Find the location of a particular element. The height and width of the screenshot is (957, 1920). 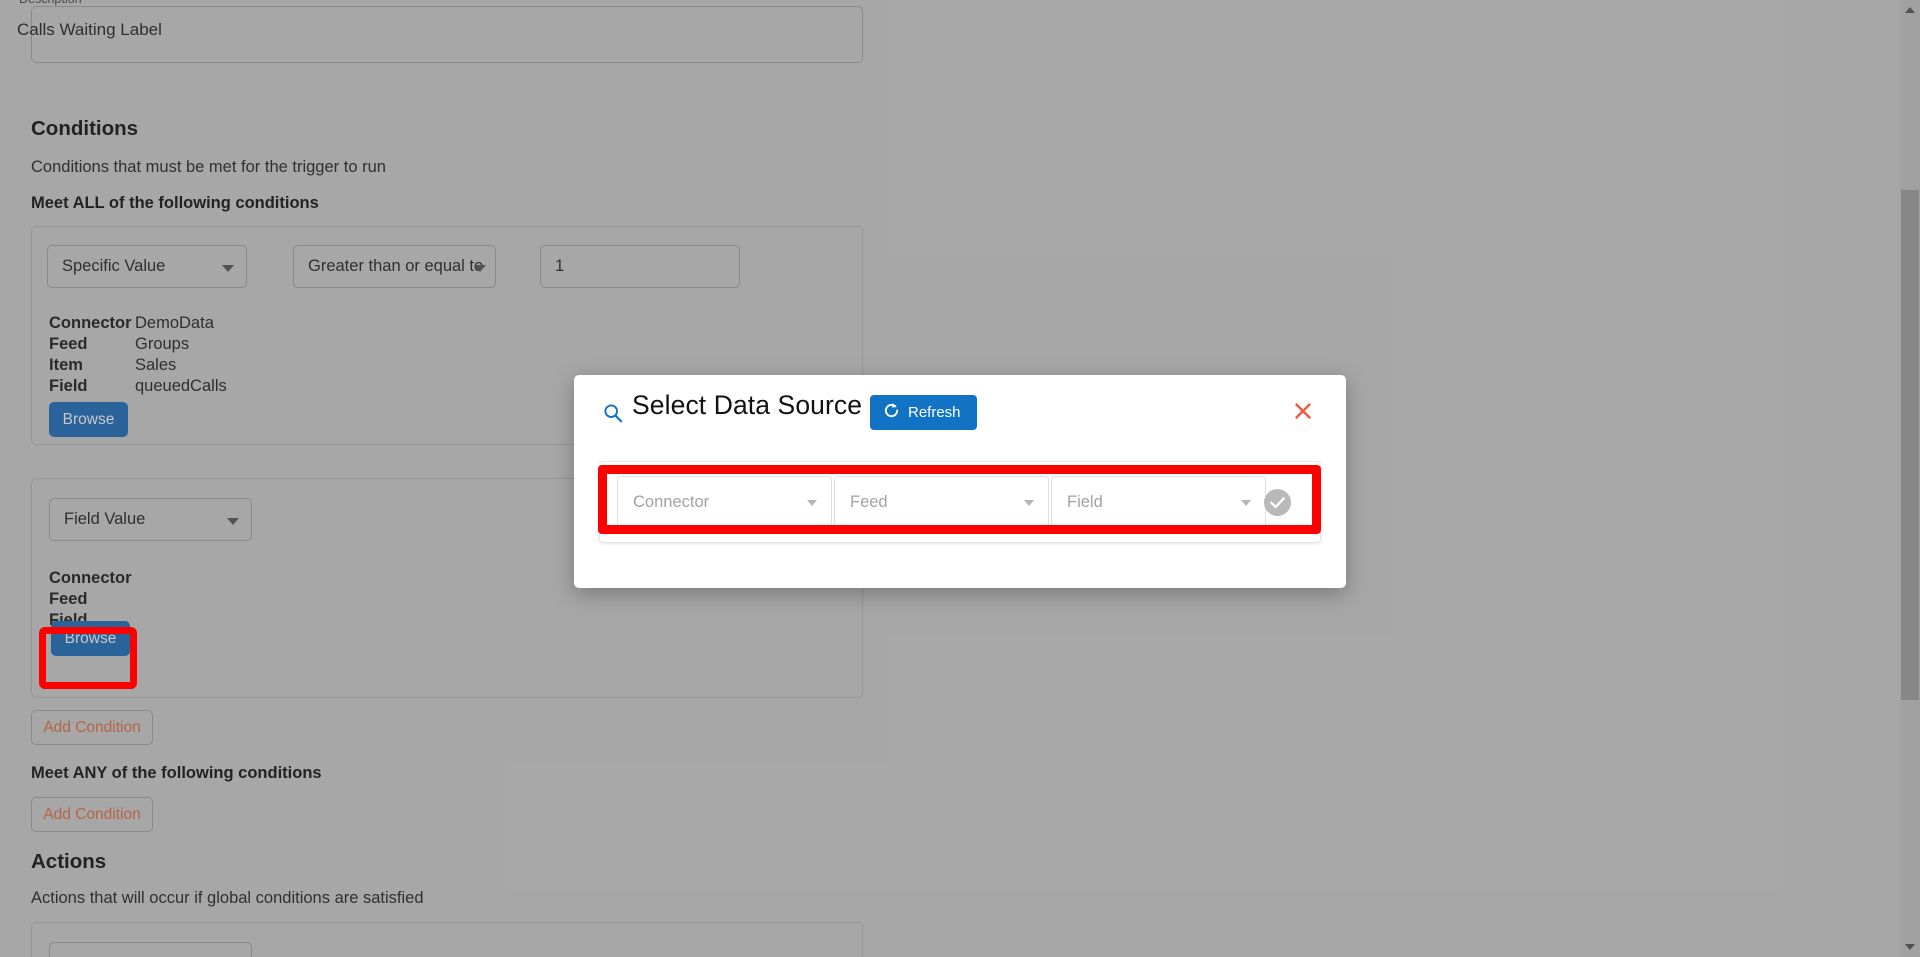

modal-header: Select Data Source Refresh is located at coordinates (960, 414).